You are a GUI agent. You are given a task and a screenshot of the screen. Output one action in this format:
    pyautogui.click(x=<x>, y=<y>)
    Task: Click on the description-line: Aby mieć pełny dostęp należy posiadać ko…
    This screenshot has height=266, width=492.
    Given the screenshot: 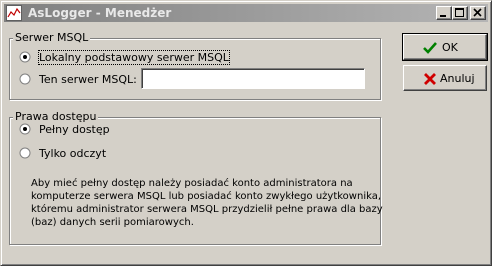 What is the action you would take?
    pyautogui.click(x=192, y=183)
    